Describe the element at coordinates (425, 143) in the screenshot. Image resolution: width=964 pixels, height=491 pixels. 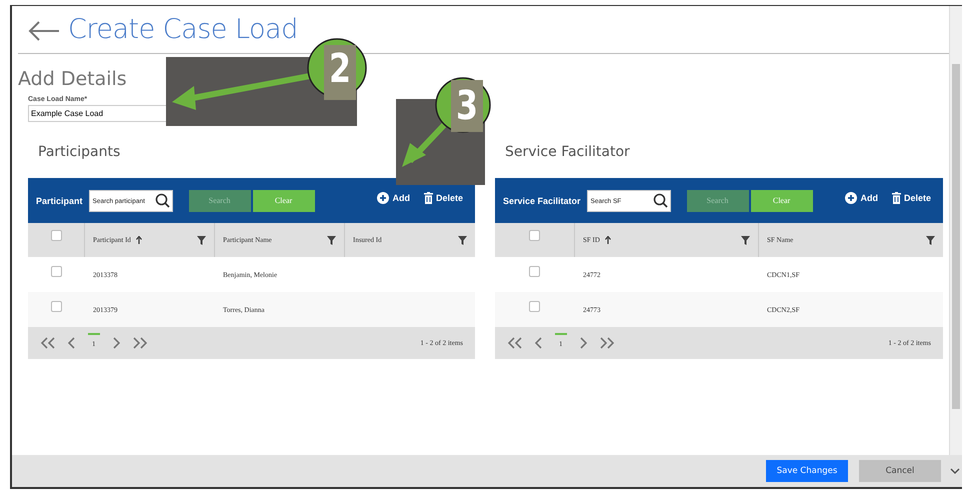
I see `annotation-arrow` at that location.